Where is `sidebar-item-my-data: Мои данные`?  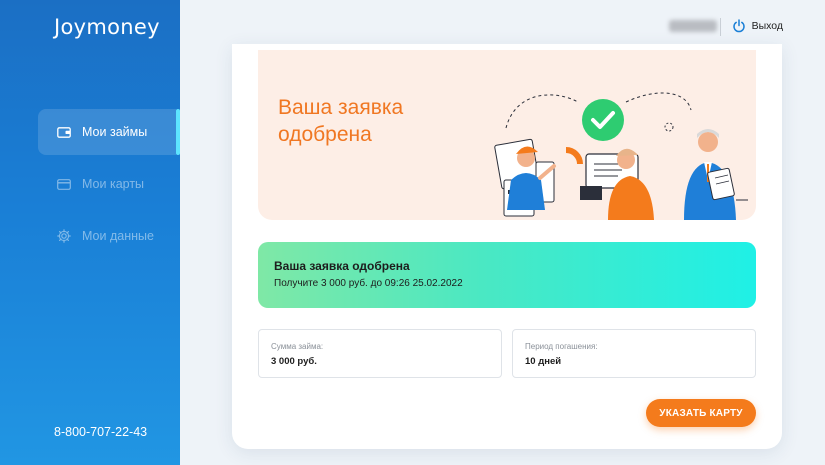 sidebar-item-my-data: Мои данные is located at coordinates (107, 236).